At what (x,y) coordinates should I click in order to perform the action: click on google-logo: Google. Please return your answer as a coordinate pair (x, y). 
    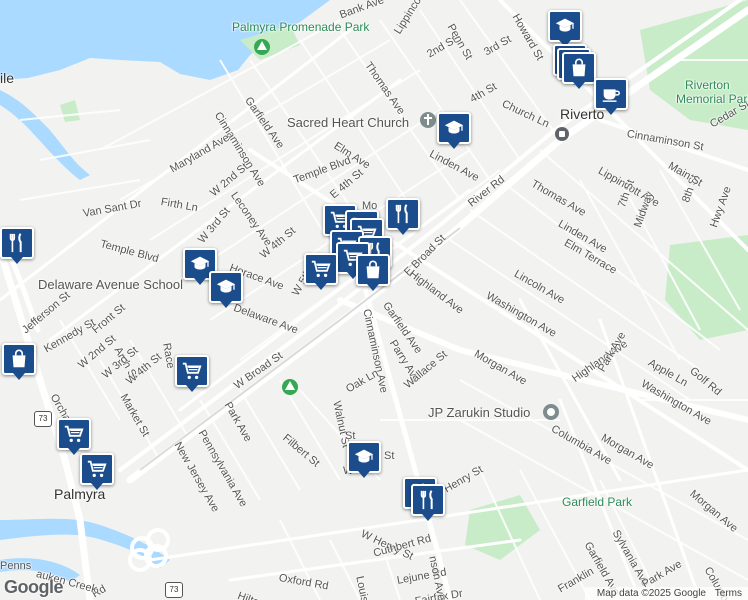
    Looking at the image, I should click on (34, 587).